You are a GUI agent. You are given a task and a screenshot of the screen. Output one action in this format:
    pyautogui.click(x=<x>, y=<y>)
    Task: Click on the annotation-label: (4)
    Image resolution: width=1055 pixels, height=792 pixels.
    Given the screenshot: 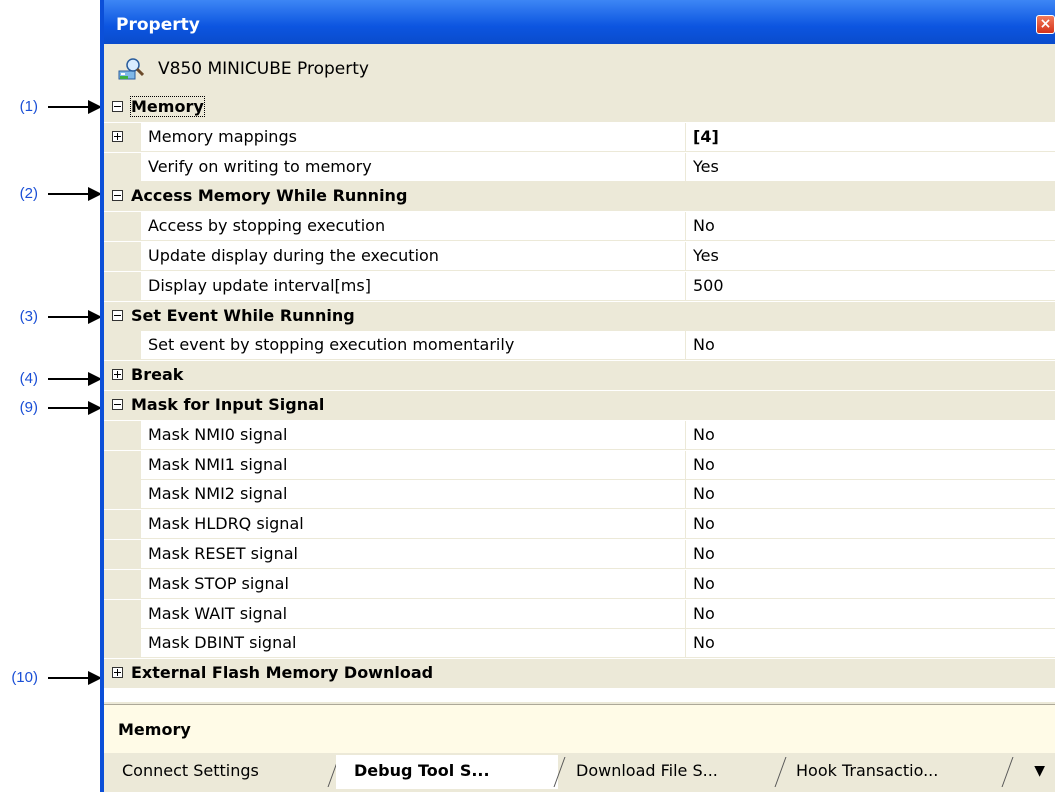 What is the action you would take?
    pyautogui.click(x=28, y=378)
    